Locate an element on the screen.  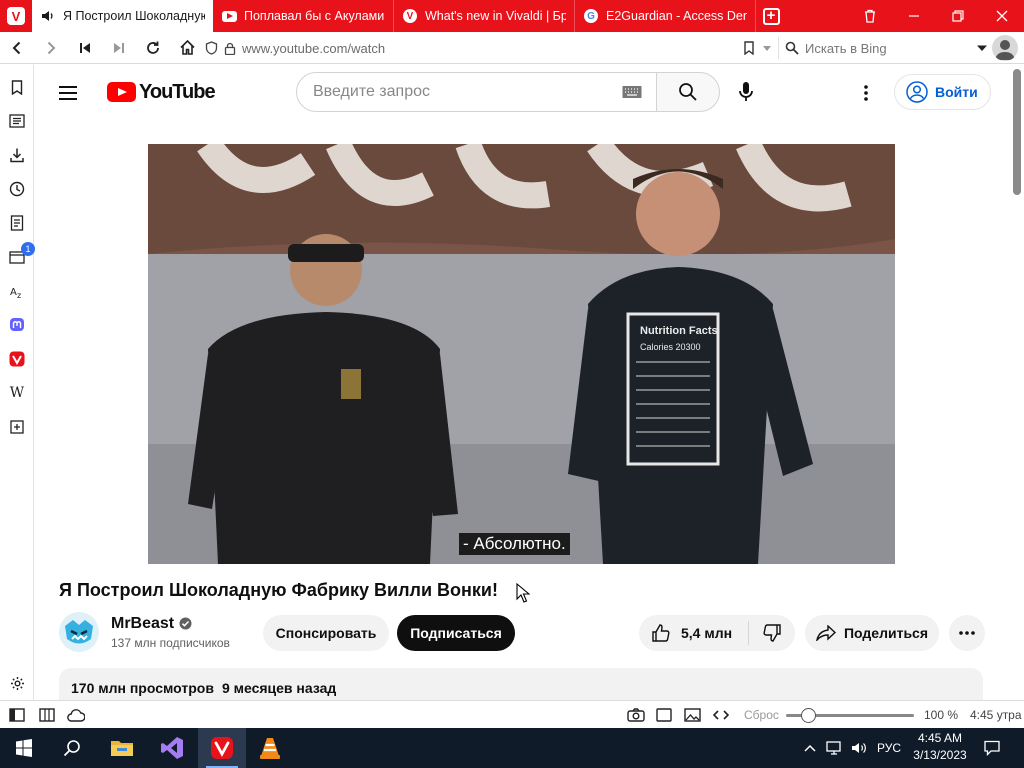
url-text: www.youtube.com/watch is located at coordinates (489, 48).